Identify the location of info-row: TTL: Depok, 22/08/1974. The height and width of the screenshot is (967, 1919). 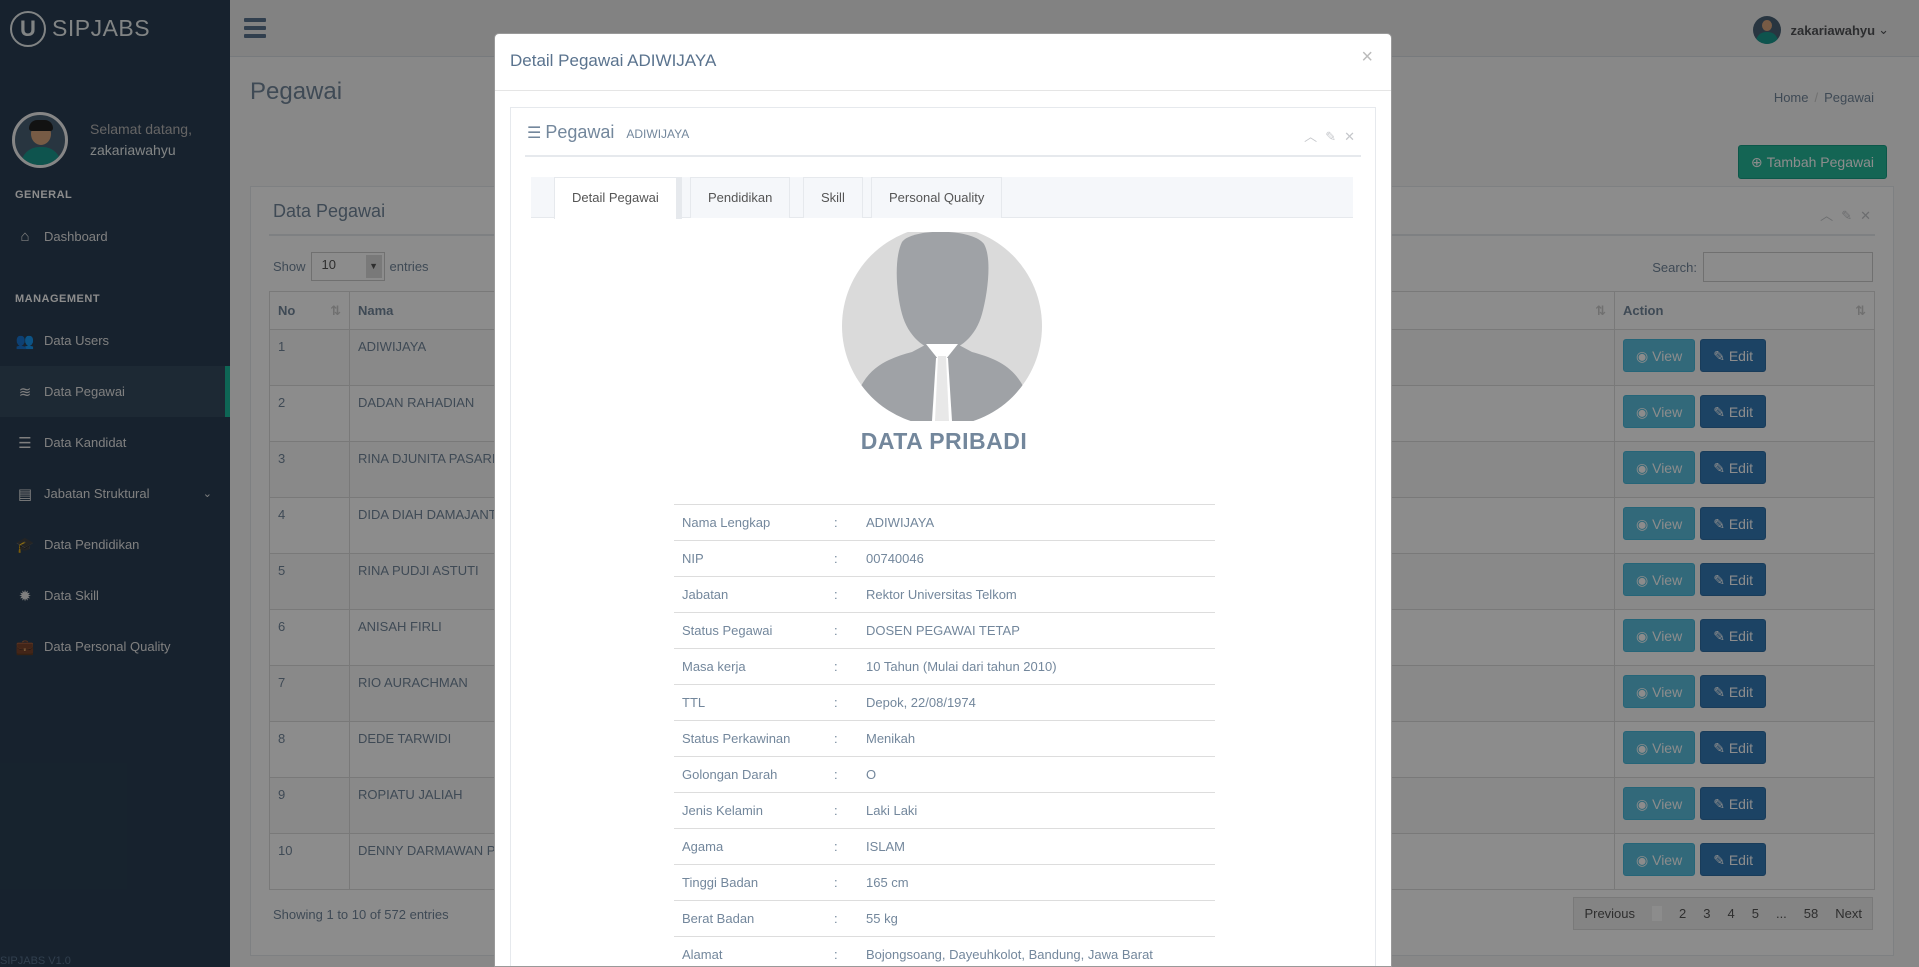
(944, 702).